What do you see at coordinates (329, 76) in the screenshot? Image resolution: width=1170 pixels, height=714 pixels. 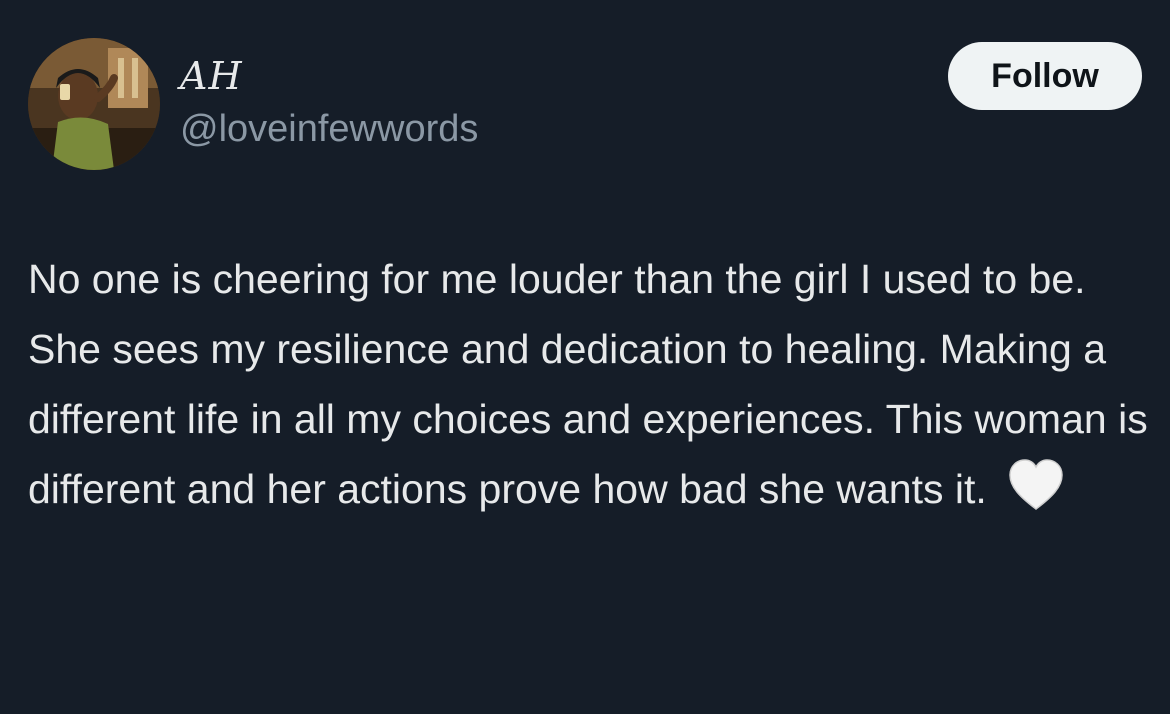 I see `display-name: AH` at bounding box center [329, 76].